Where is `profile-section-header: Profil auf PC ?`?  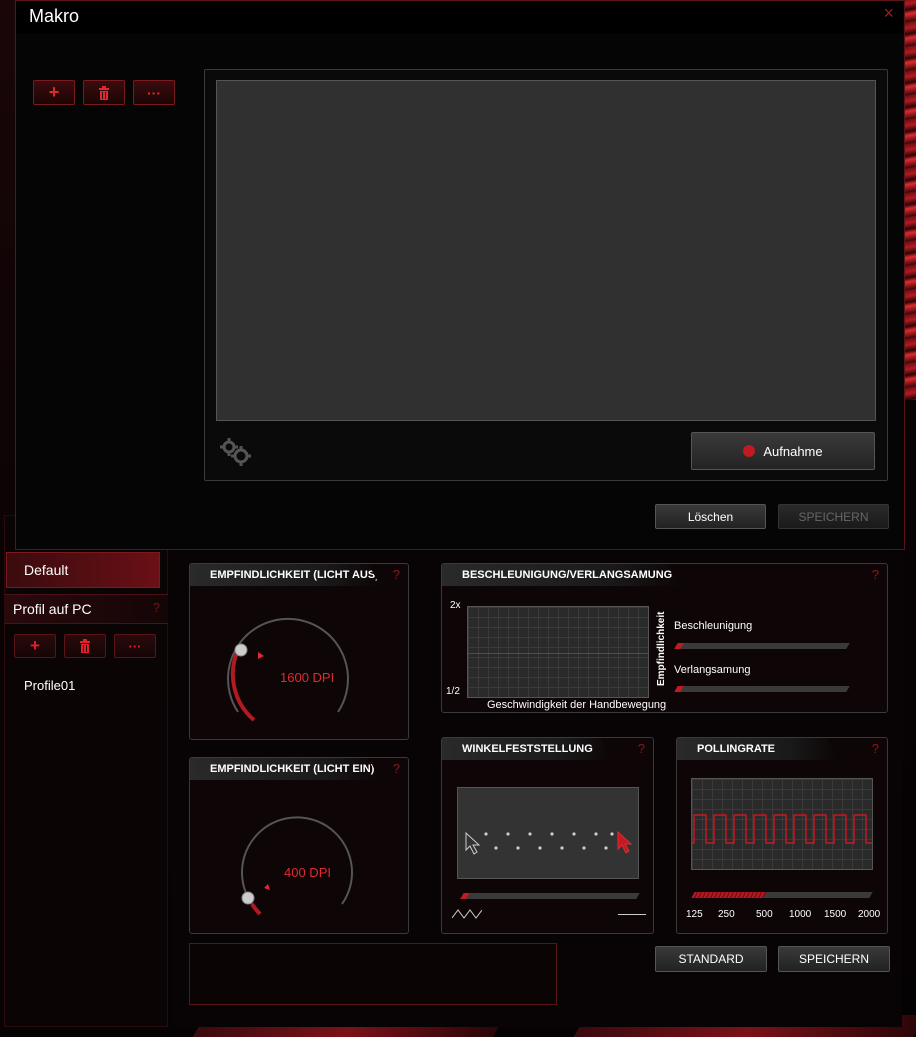 profile-section-header: Profil auf PC ? is located at coordinates (86, 609).